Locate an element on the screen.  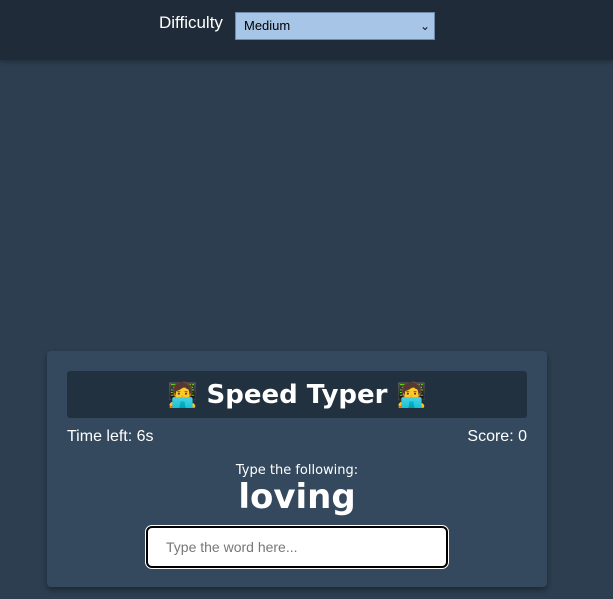
word-input is located at coordinates (297, 547).